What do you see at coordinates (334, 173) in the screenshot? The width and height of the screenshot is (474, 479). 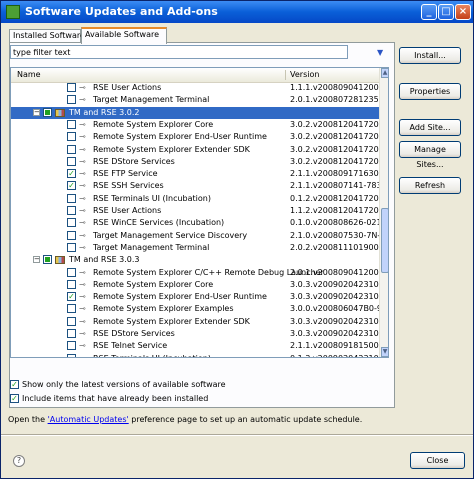 I see `row-version: 2.1.1.v200809171630-7` at bounding box center [334, 173].